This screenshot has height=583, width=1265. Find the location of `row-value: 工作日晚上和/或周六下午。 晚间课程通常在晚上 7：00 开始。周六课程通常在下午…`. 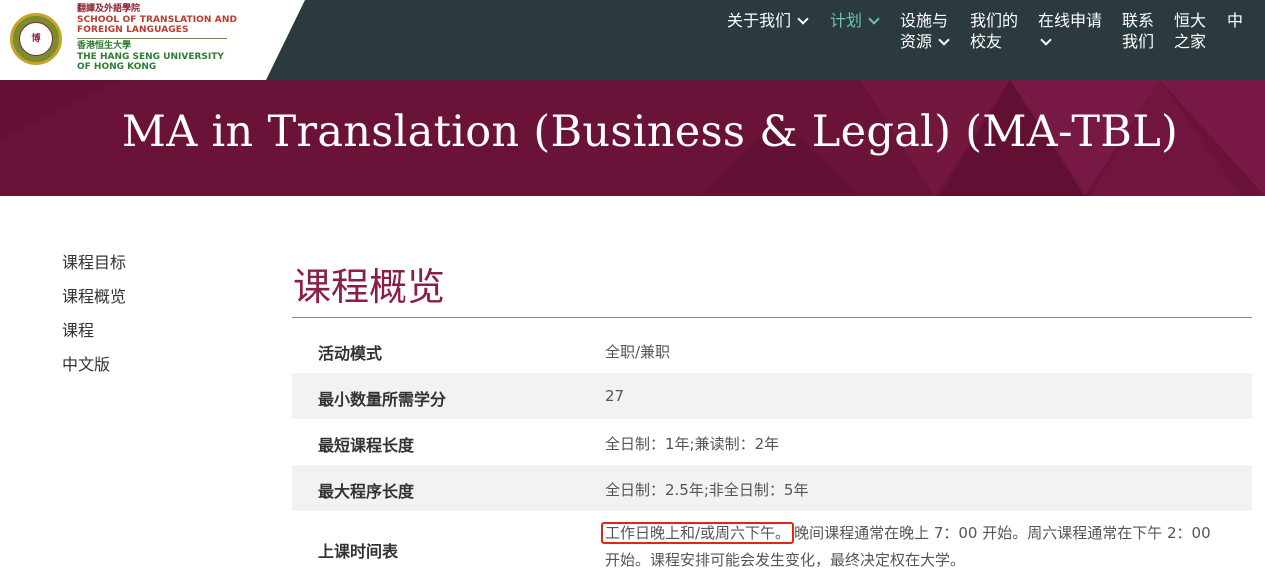

row-value: 工作日晚上和/或周六下午。 晚间课程通常在晚上 7：00 开始。周六课程通常在下午… is located at coordinates (913, 547).